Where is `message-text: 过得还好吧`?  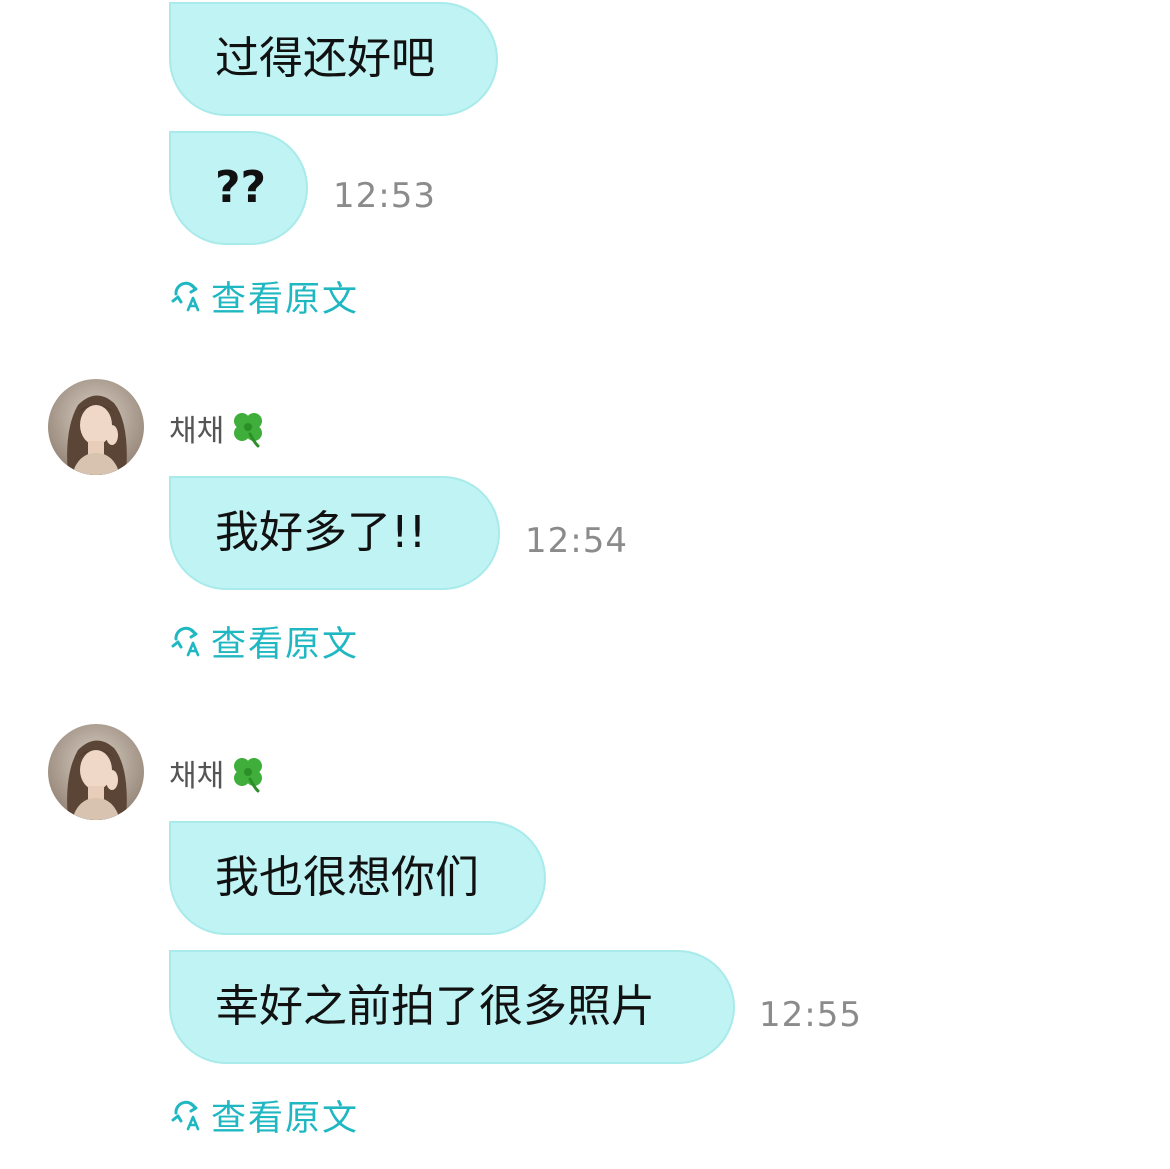
message-text: 过得还好吧 is located at coordinates (325, 58).